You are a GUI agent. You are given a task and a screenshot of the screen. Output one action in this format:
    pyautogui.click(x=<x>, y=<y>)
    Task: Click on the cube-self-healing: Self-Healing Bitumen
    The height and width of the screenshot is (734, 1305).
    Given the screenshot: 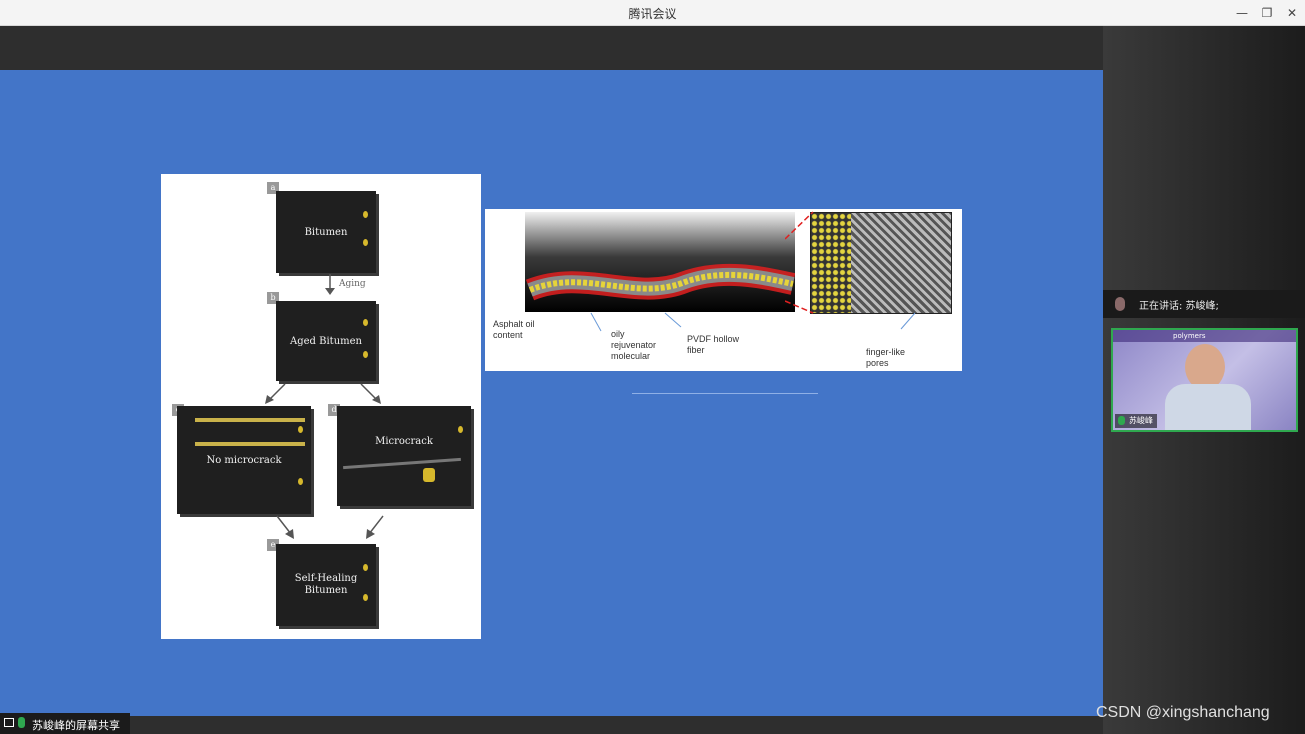 What is the action you would take?
    pyautogui.click(x=326, y=585)
    